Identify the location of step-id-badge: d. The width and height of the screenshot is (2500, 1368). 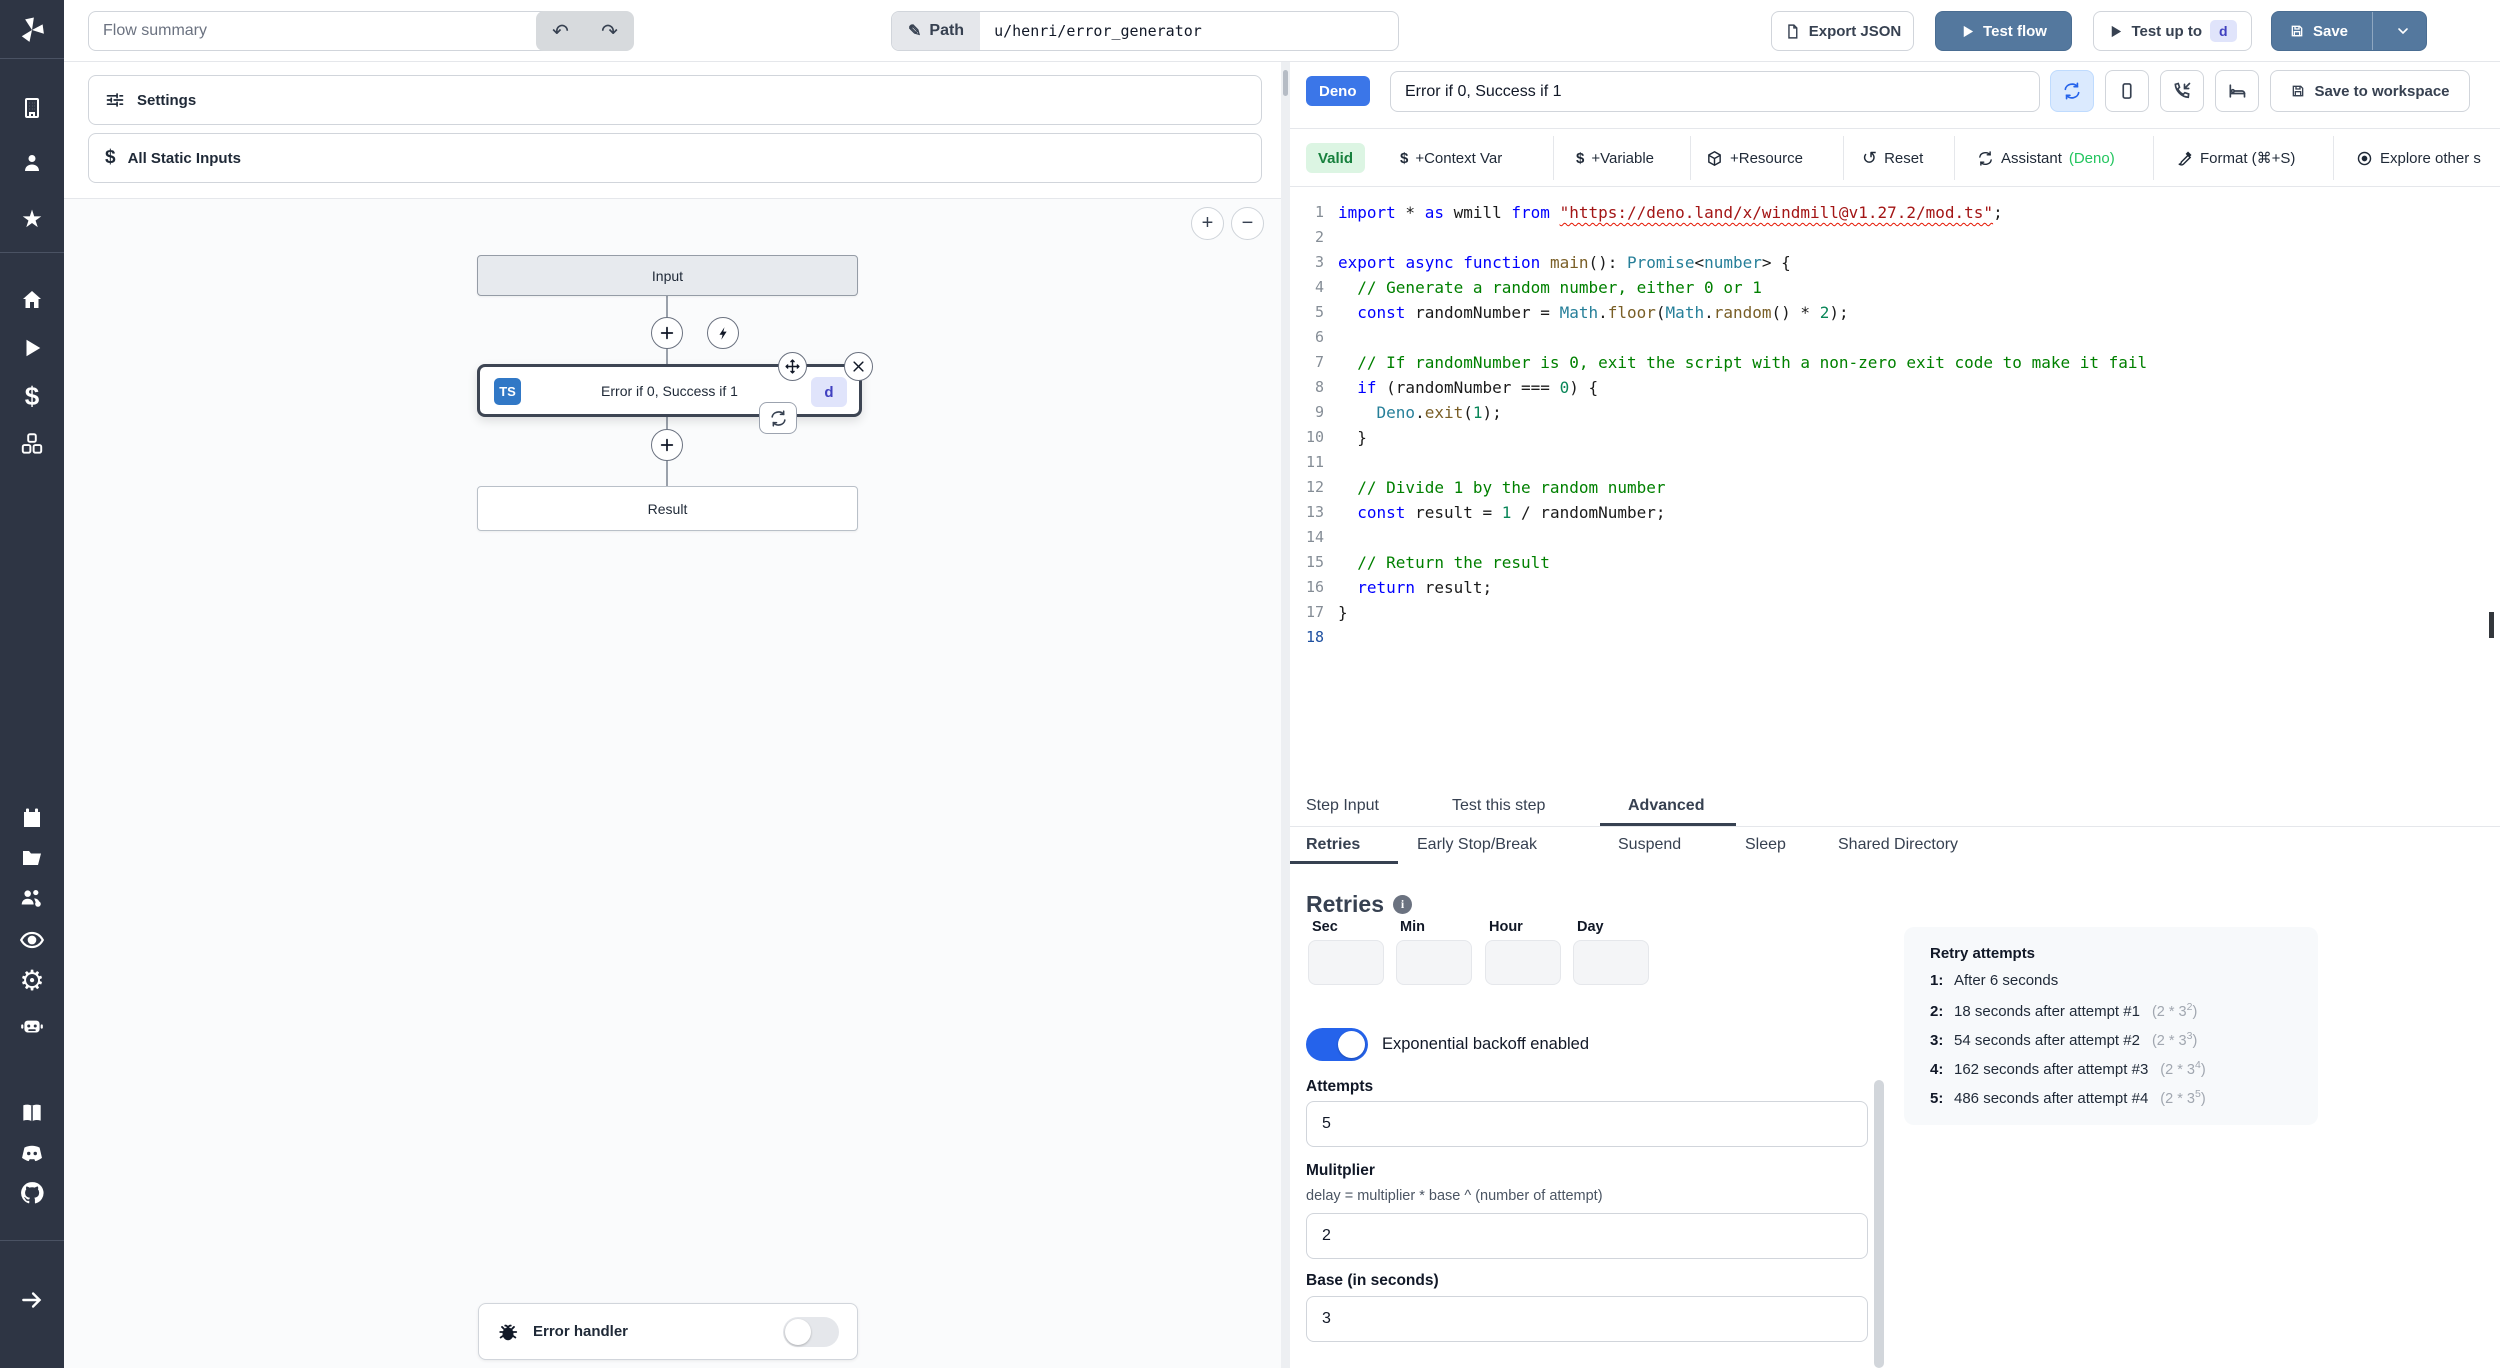
(829, 392).